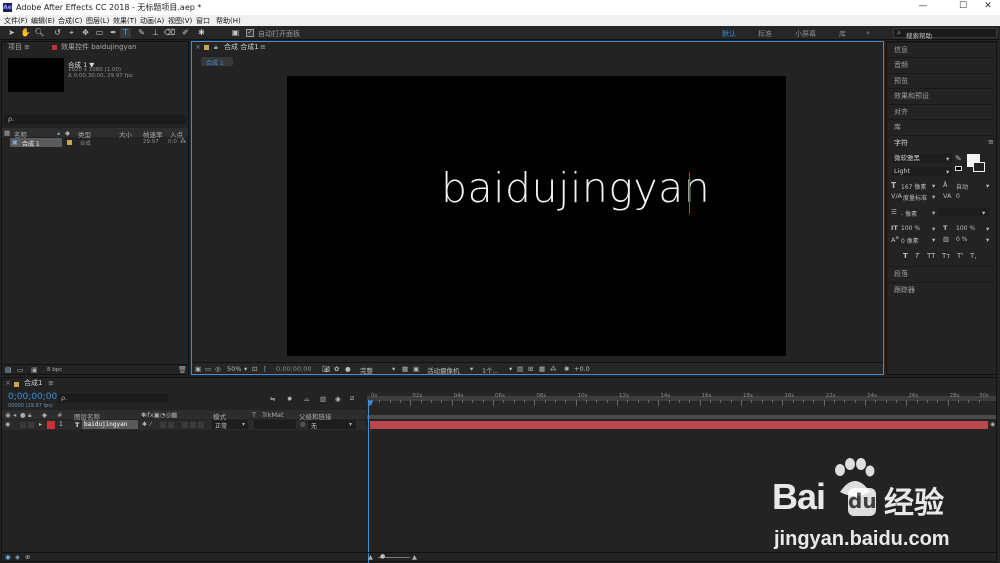 The width and height of the screenshot is (1000, 563). I want to click on lock-toggle, so click(31, 425).